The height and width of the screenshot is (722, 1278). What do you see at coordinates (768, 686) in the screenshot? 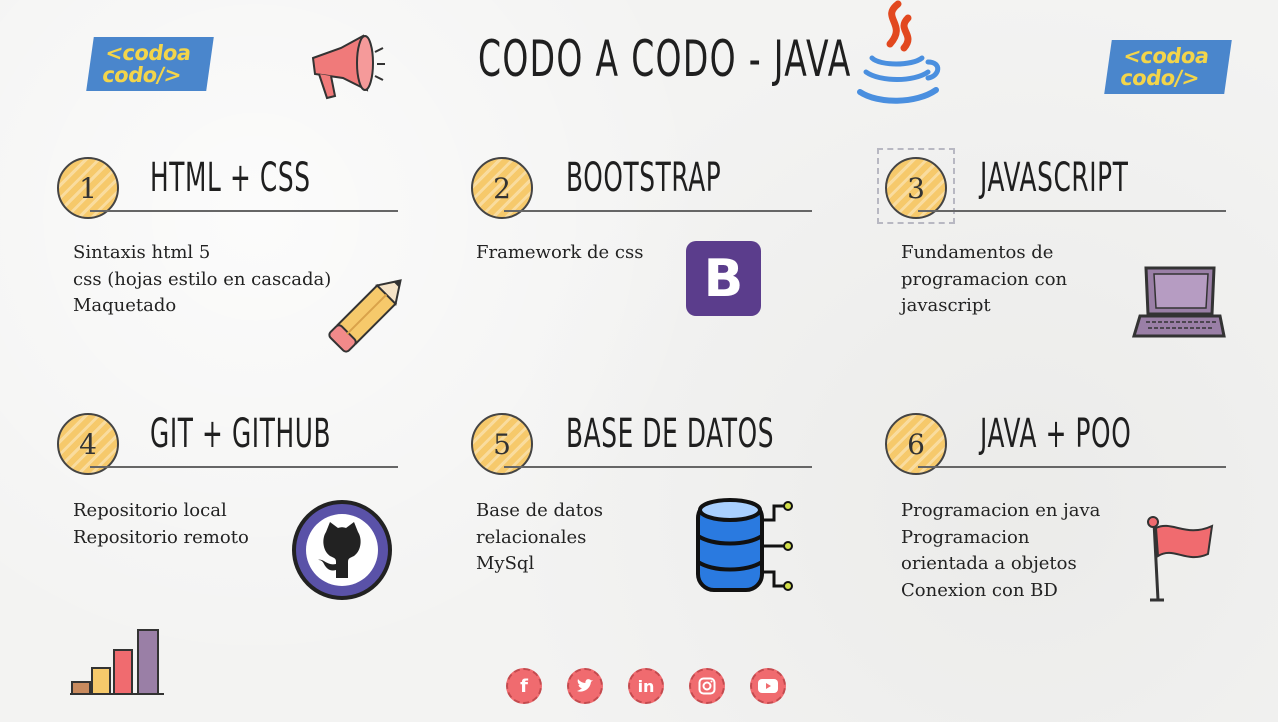
I see `youtube-icon` at bounding box center [768, 686].